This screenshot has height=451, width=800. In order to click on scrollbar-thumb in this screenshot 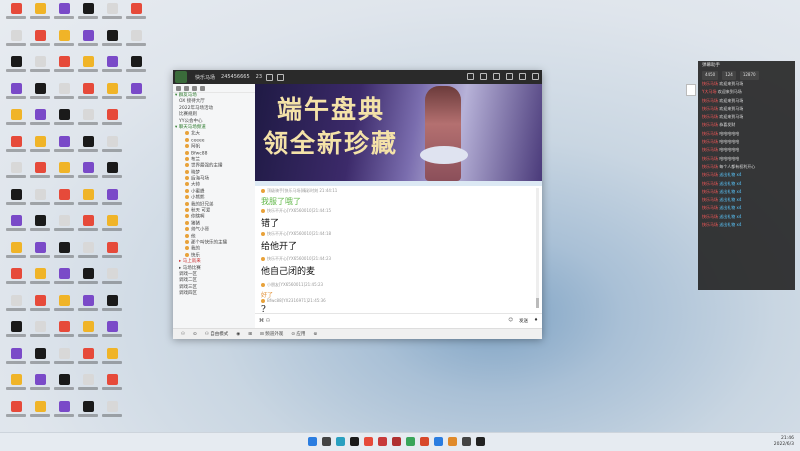, I will do `click(537, 303)`.